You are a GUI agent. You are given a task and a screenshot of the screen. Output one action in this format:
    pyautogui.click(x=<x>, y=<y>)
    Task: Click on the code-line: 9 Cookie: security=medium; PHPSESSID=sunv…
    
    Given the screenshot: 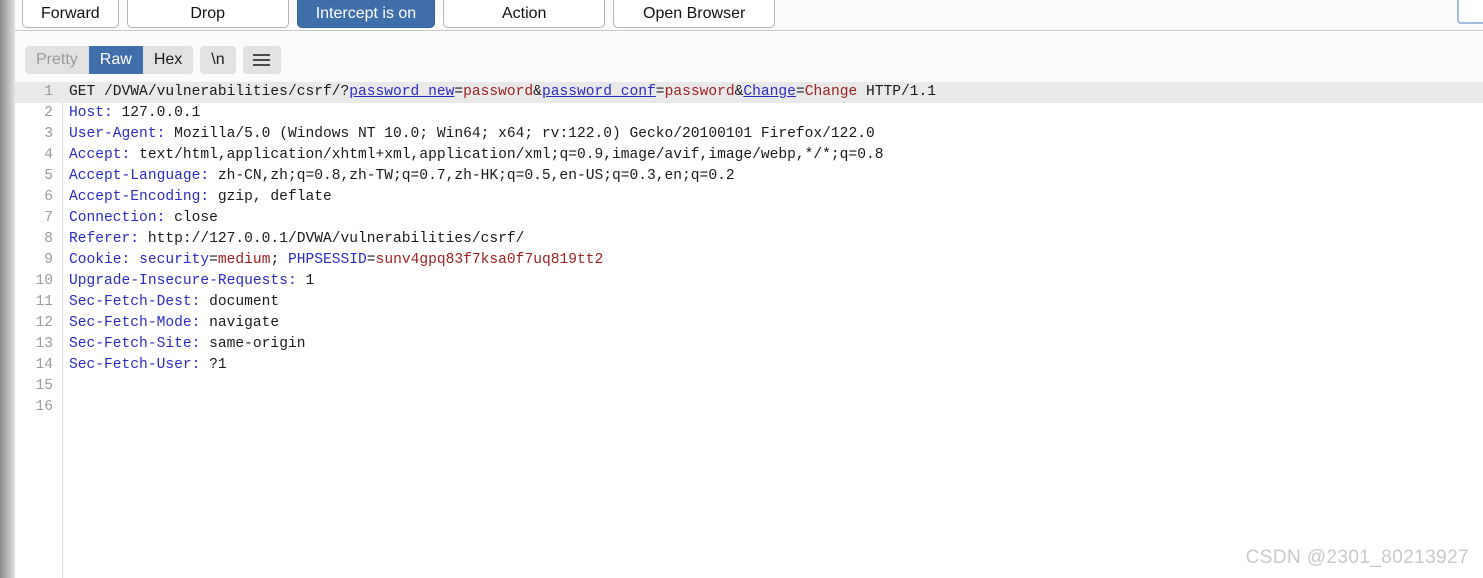 What is the action you would take?
    pyautogui.click(x=749, y=260)
    